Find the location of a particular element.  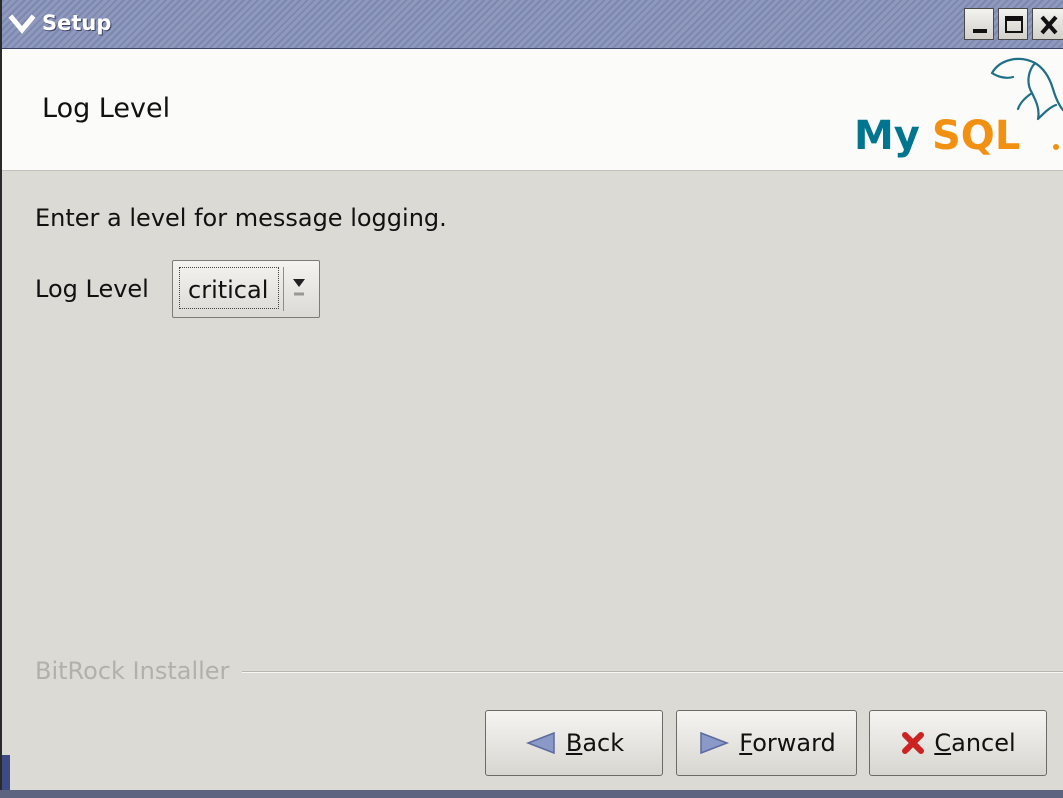

window-frame-corner is located at coordinates (6, 772).